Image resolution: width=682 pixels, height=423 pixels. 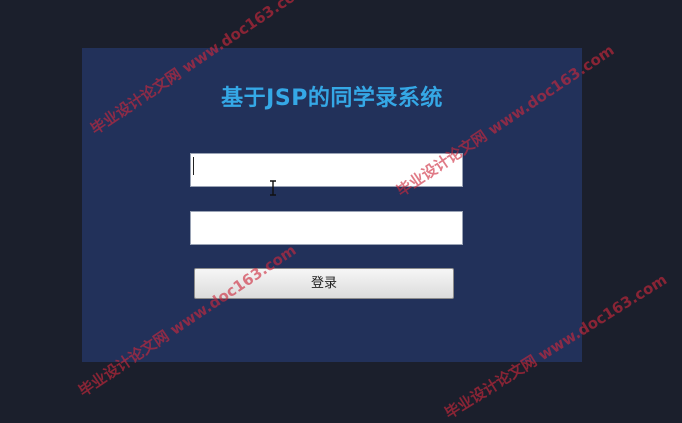 What do you see at coordinates (193, 166) in the screenshot?
I see `text-caret` at bounding box center [193, 166].